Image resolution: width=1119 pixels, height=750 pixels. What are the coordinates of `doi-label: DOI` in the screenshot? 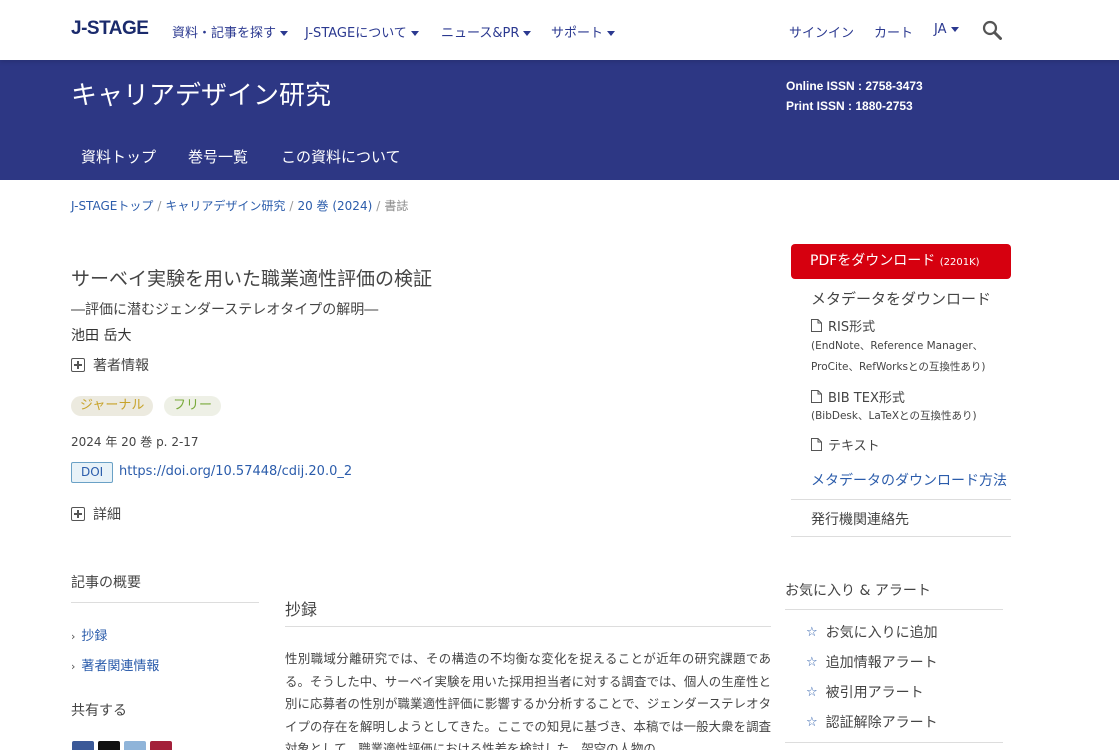 It's located at (92, 472).